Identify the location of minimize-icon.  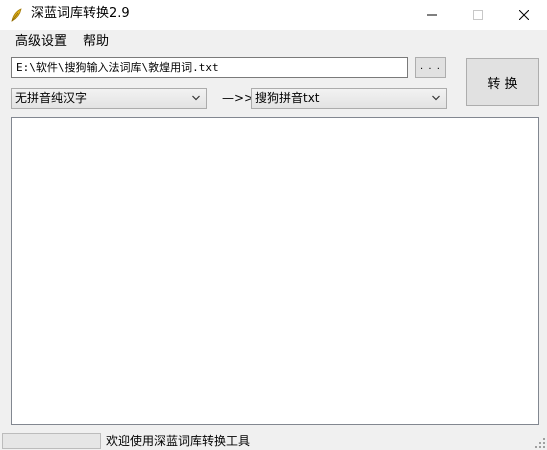
(432, 15).